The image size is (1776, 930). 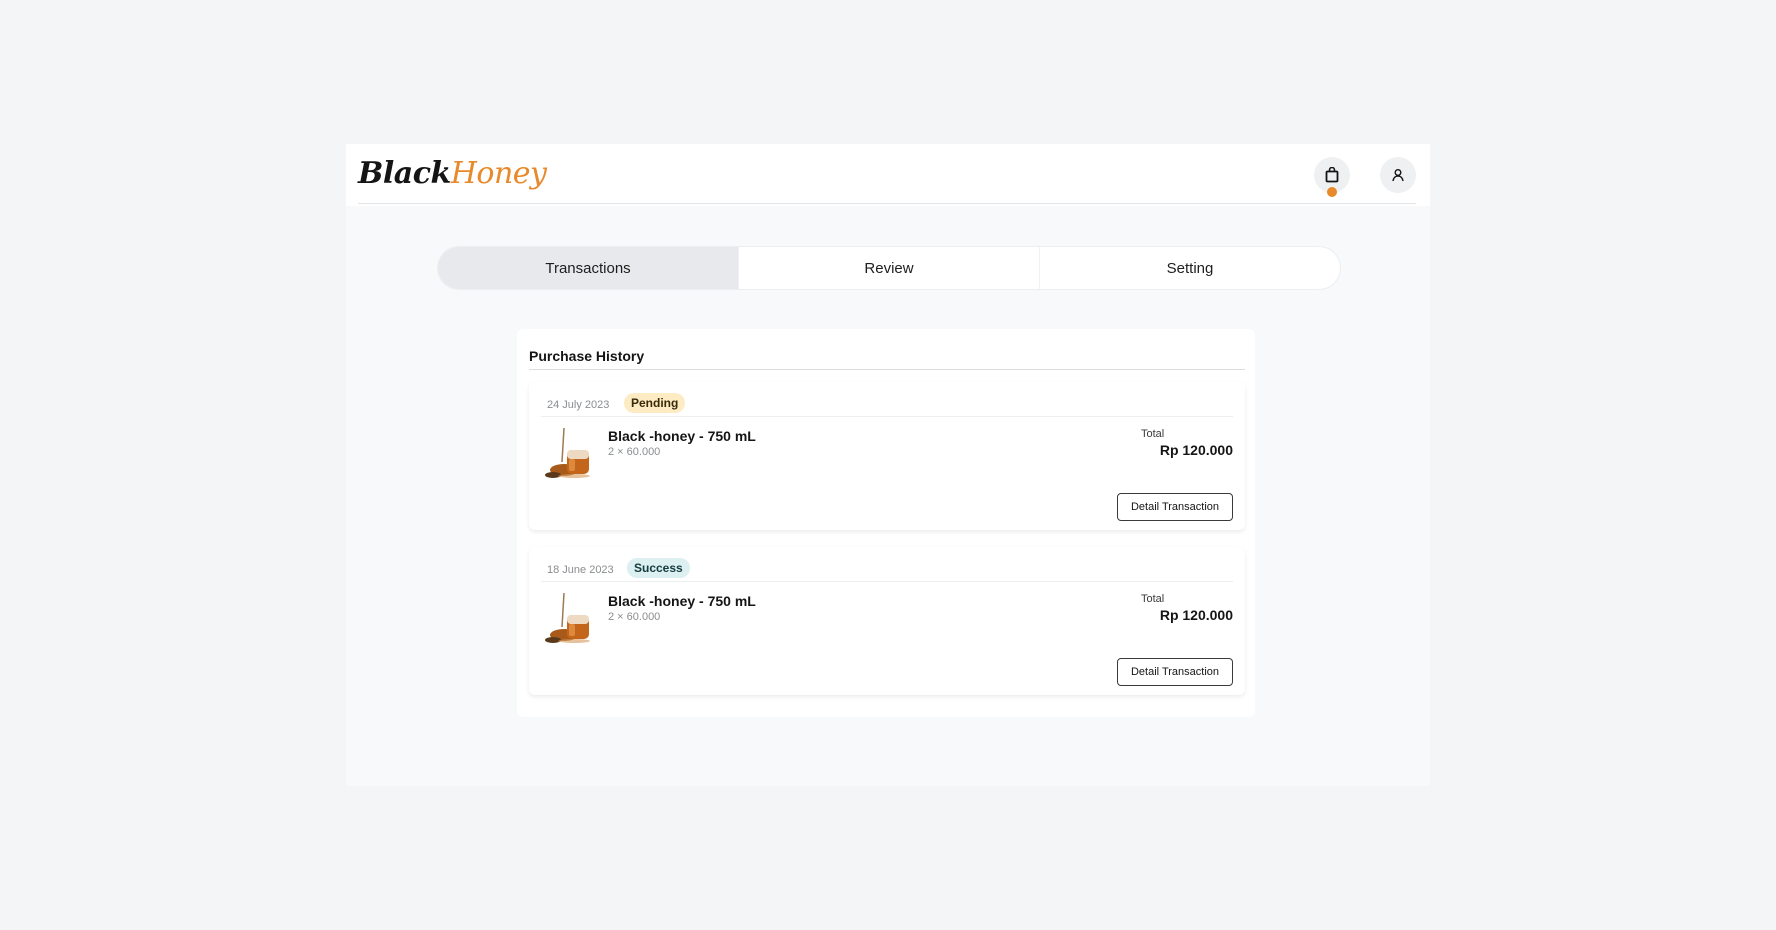 I want to click on shopping-bag-icon, so click(x=1332, y=175).